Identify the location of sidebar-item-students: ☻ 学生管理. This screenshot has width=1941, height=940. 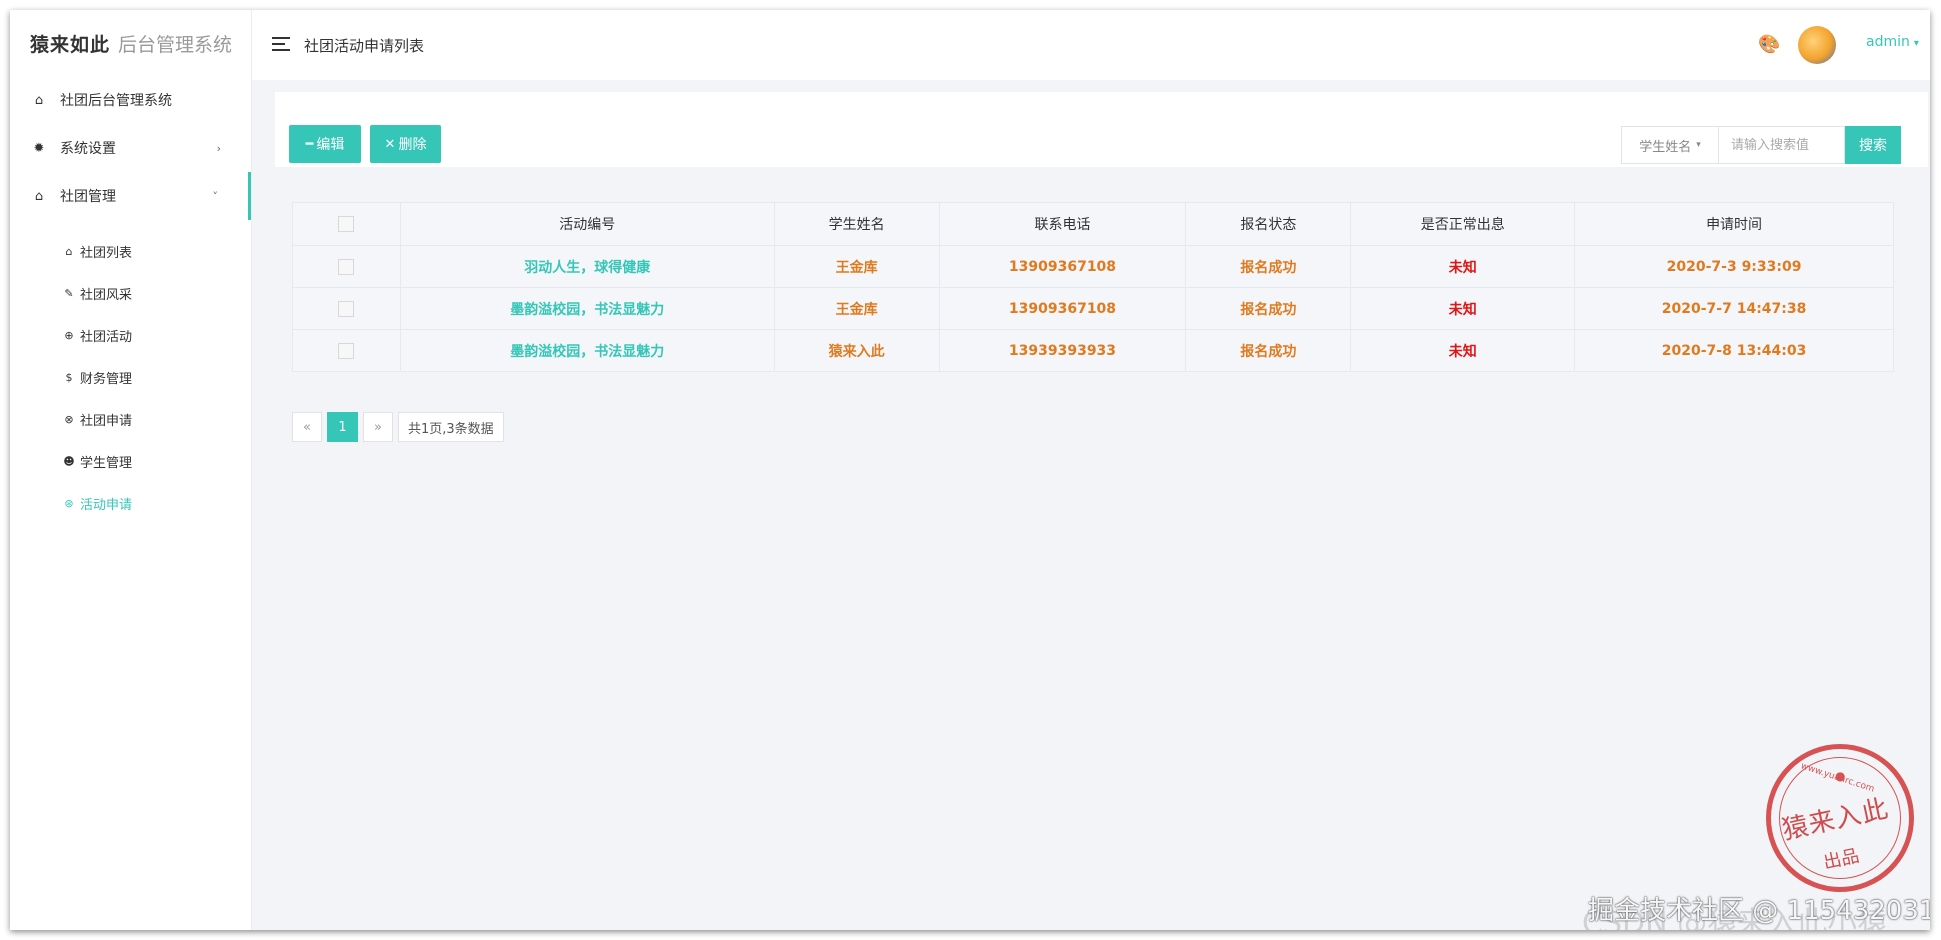
(130, 461).